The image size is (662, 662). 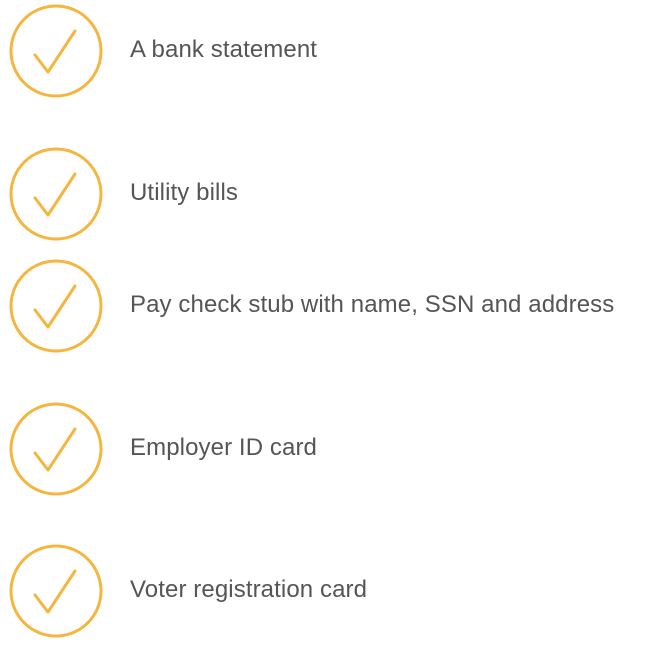 What do you see at coordinates (223, 447) in the screenshot?
I see `list-item-label: Employer ID card` at bounding box center [223, 447].